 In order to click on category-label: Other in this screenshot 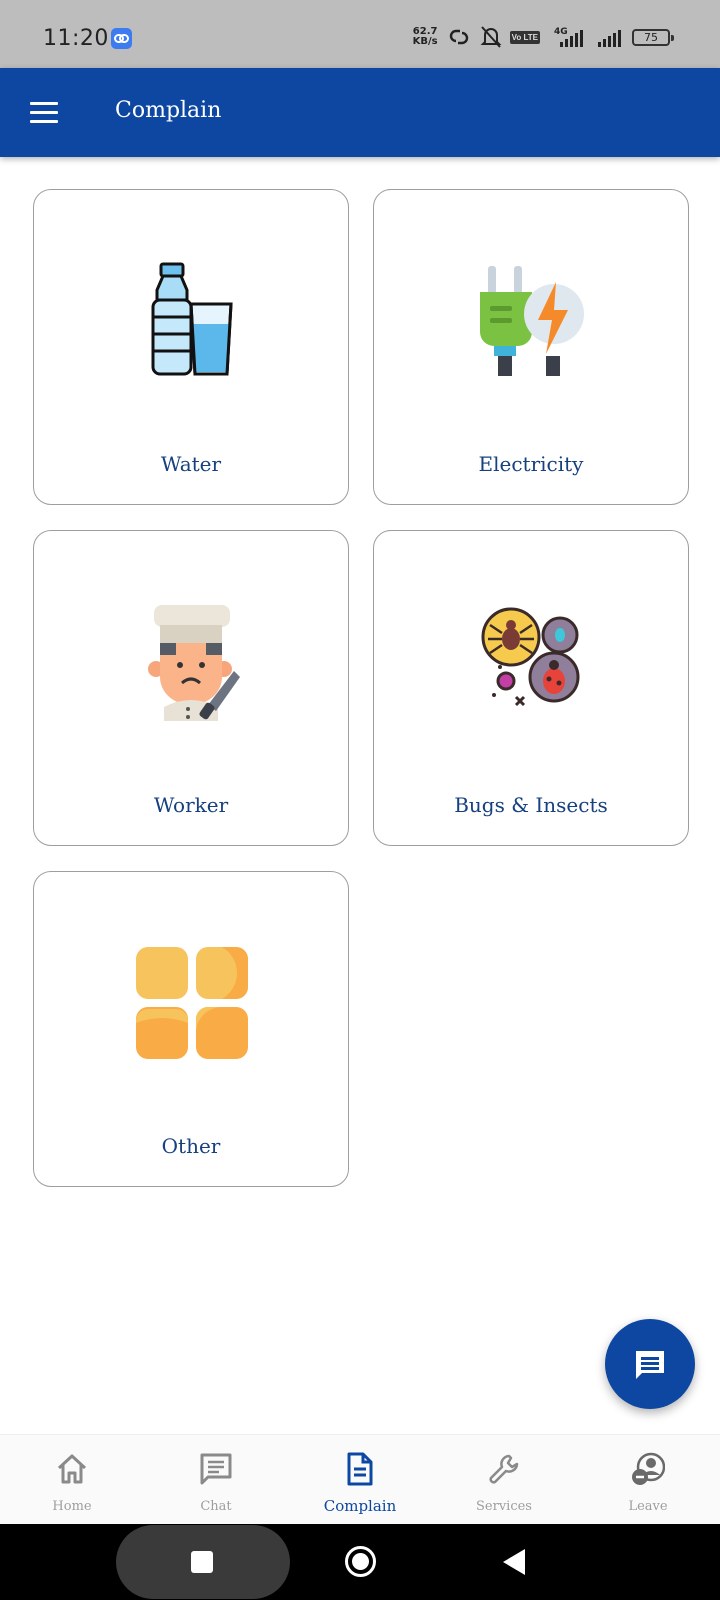, I will do `click(191, 1146)`.